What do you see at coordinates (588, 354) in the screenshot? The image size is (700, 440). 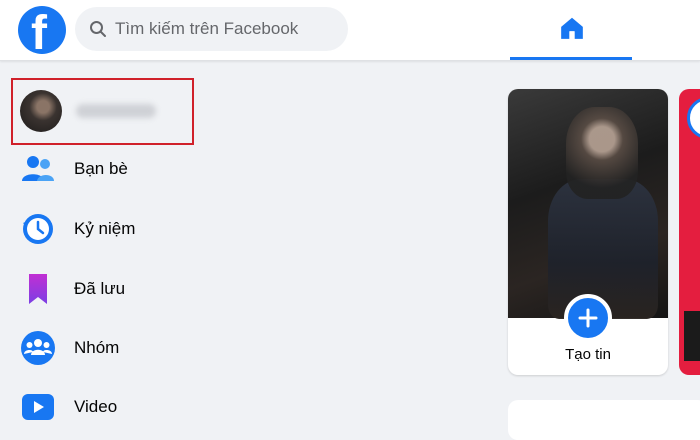 I see `create-story-label: Tạo tin` at bounding box center [588, 354].